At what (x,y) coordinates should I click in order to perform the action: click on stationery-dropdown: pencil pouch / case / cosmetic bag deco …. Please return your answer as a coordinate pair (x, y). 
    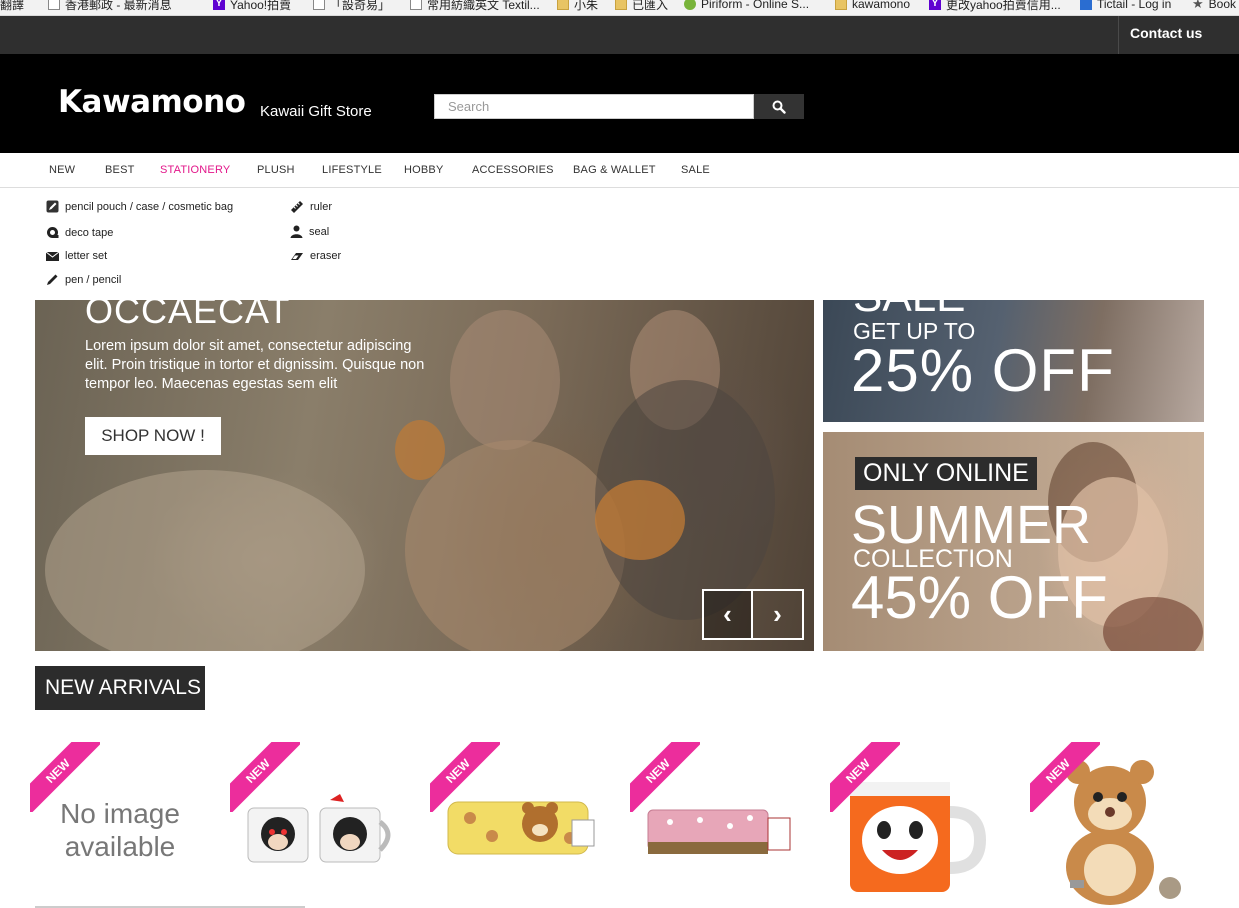
    Looking at the image, I should click on (619, 244).